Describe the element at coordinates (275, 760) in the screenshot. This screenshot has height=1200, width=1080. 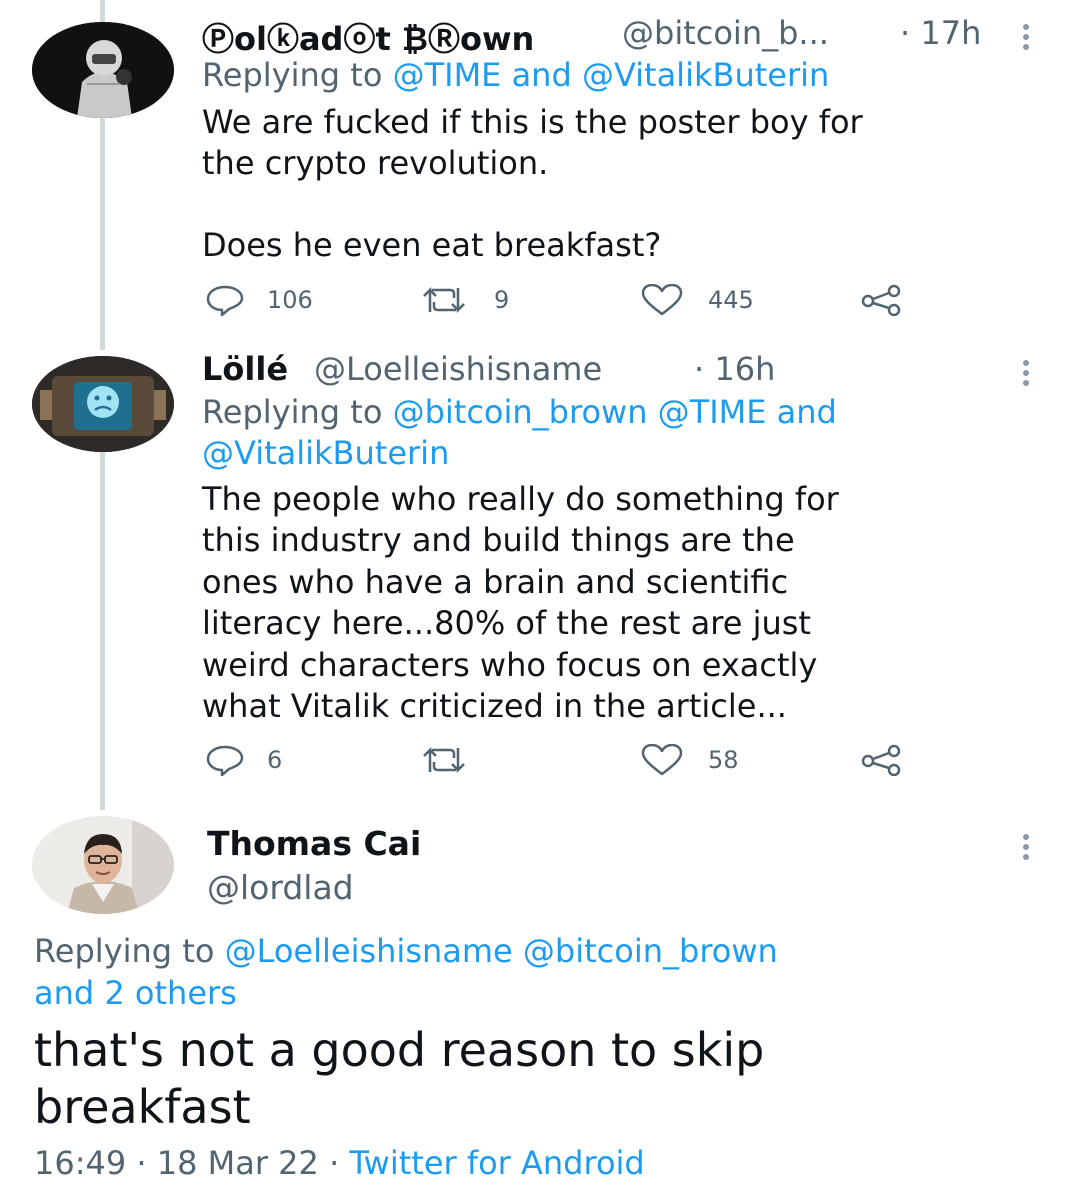
I see `reply-count: 6` at that location.